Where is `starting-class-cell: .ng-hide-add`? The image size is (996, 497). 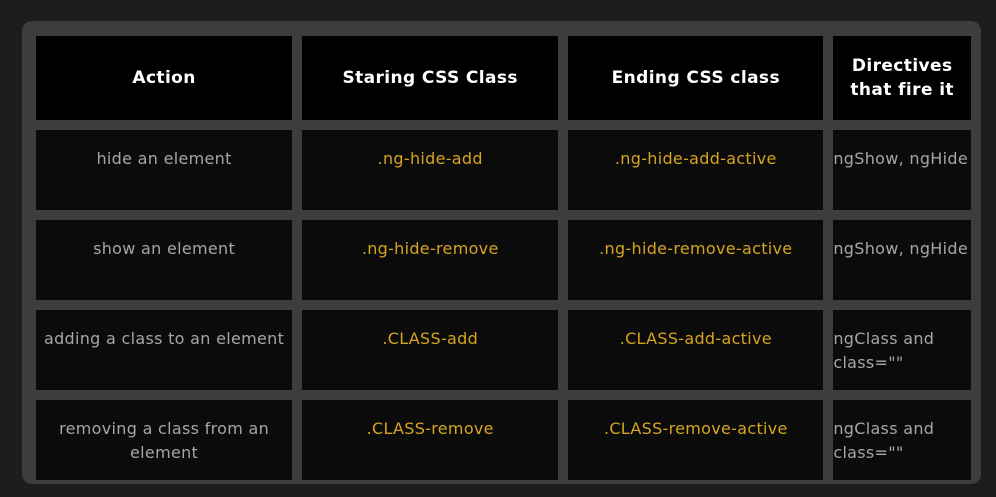 starting-class-cell: .ng-hide-add is located at coordinates (430, 170).